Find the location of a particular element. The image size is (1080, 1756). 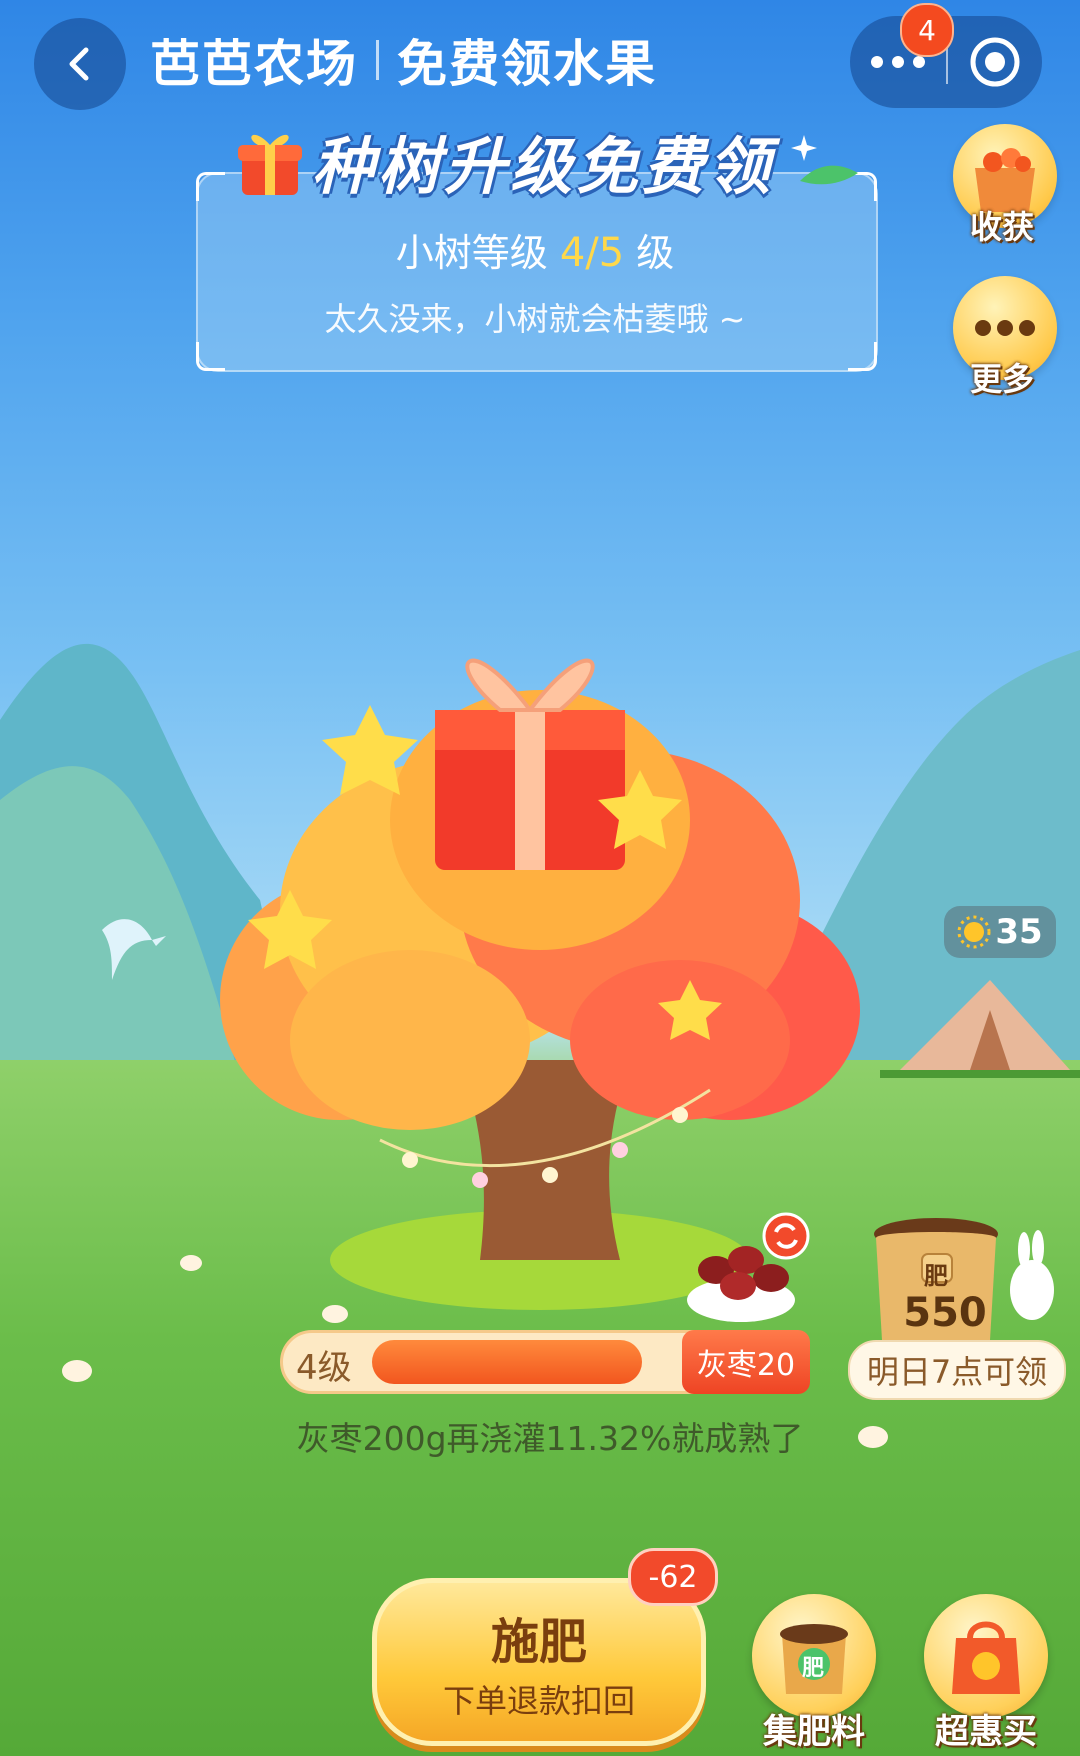

back-icon is located at coordinates (79, 64).